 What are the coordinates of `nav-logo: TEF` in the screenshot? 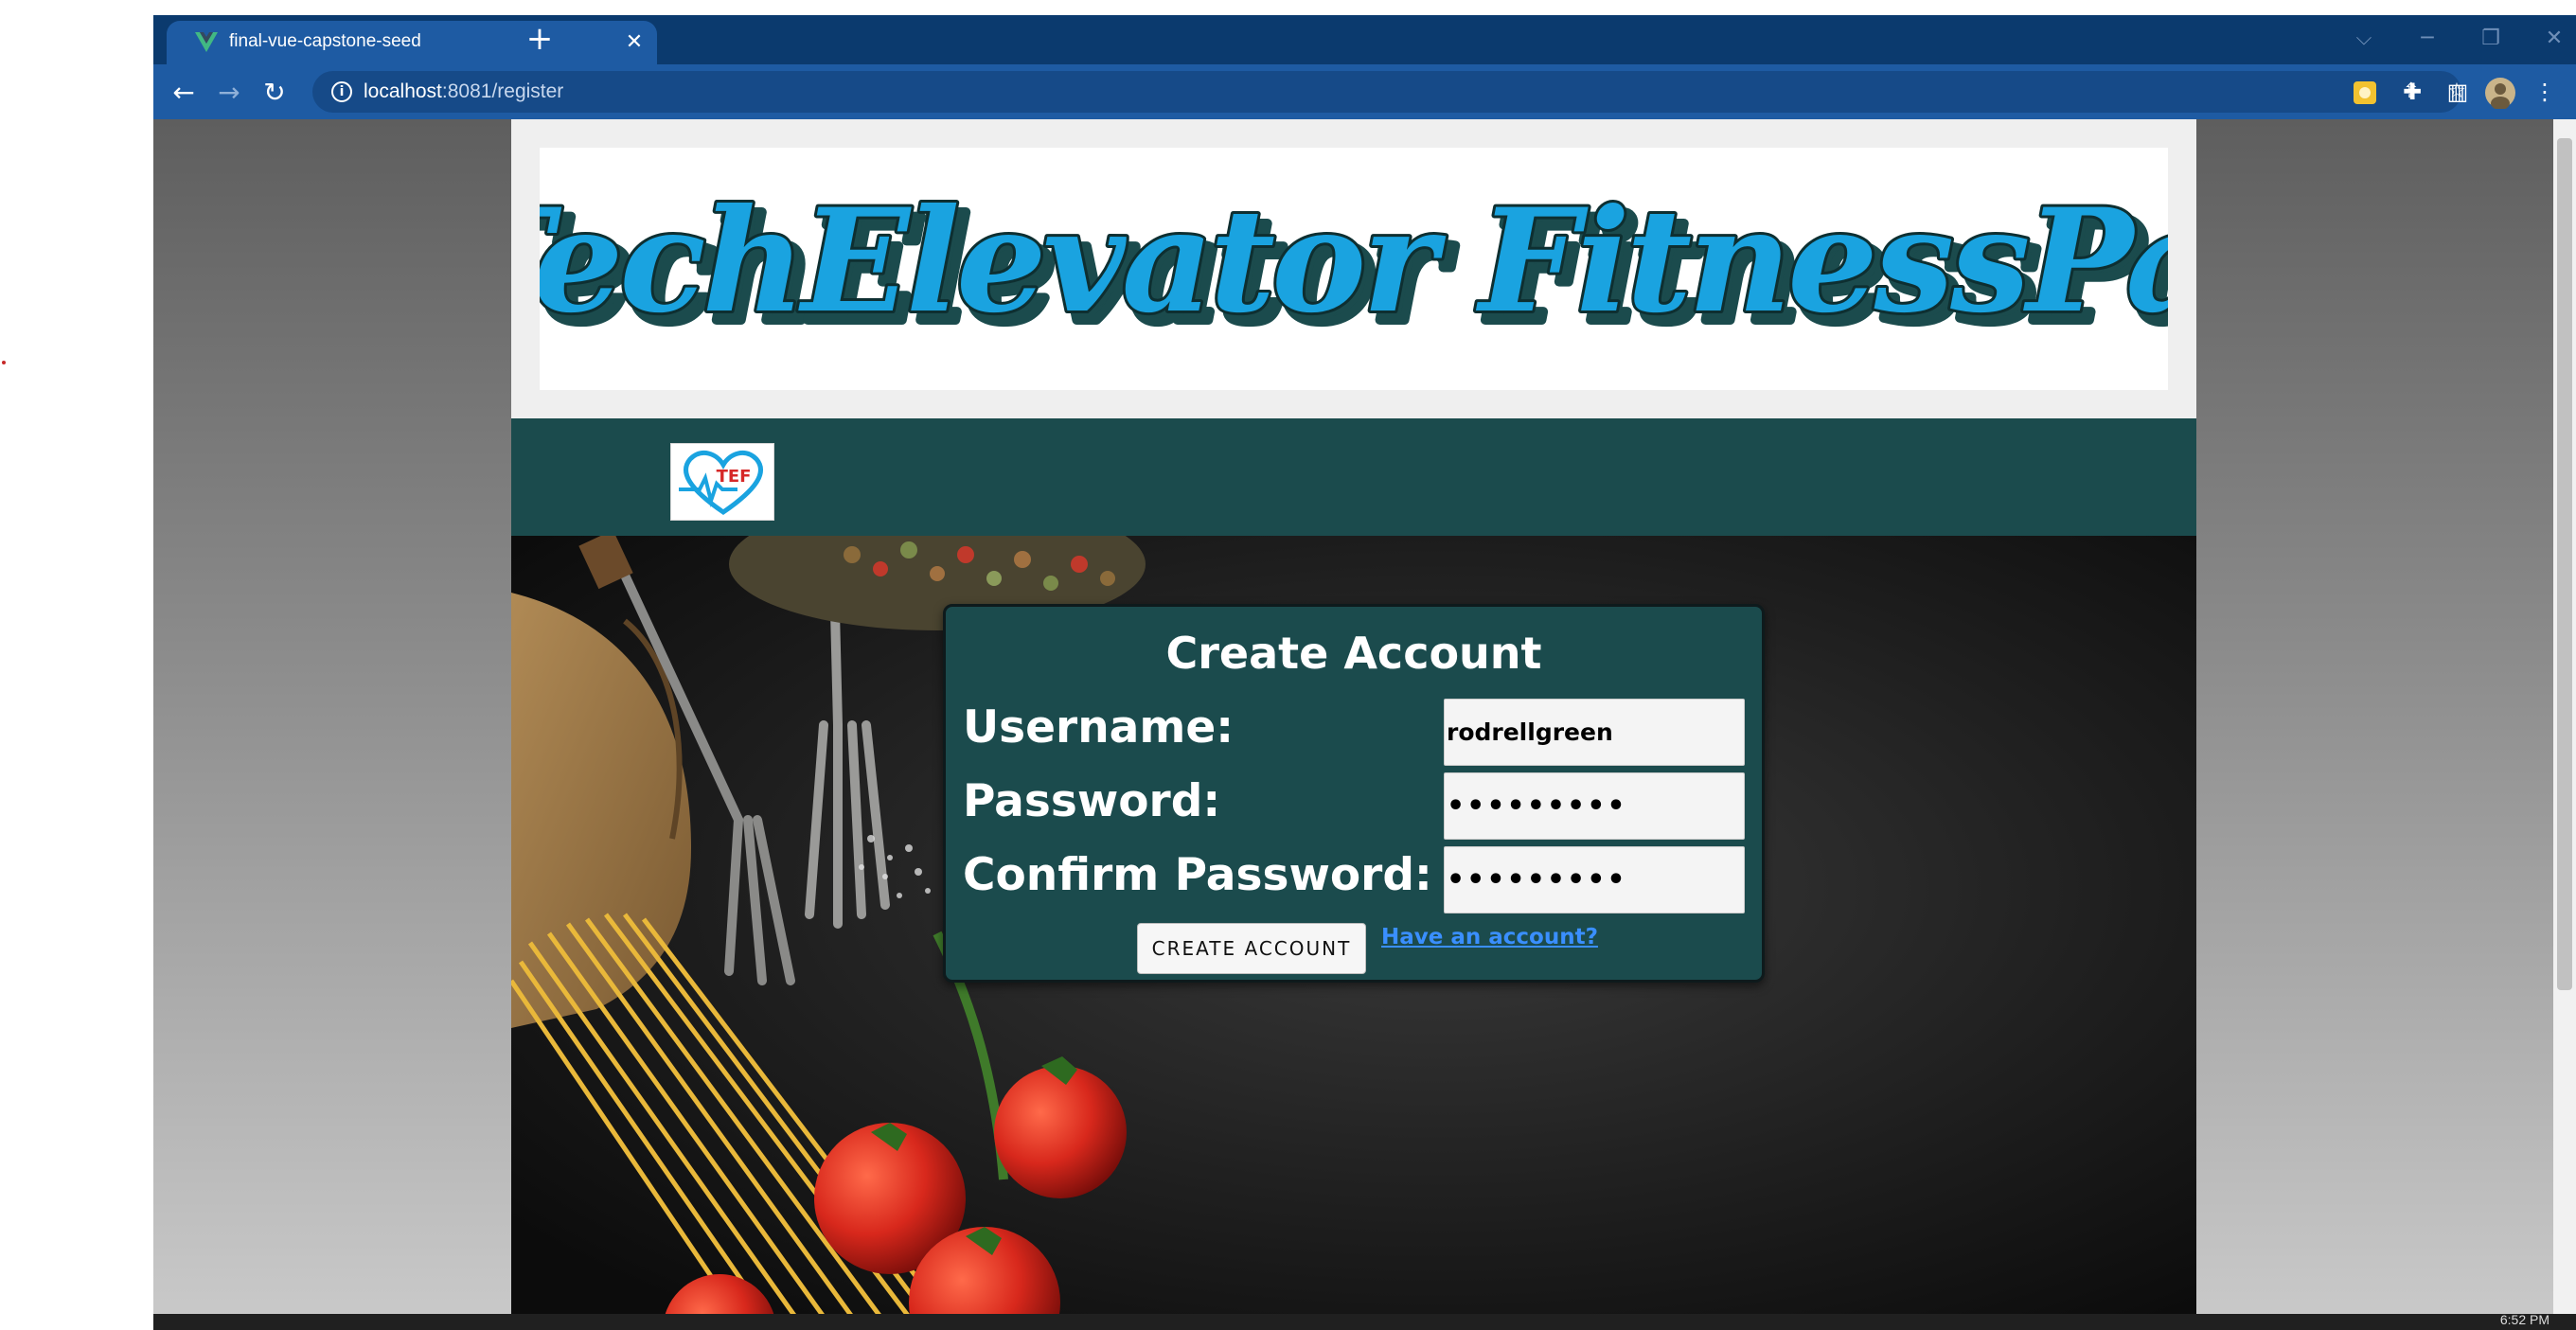 It's located at (722, 482).